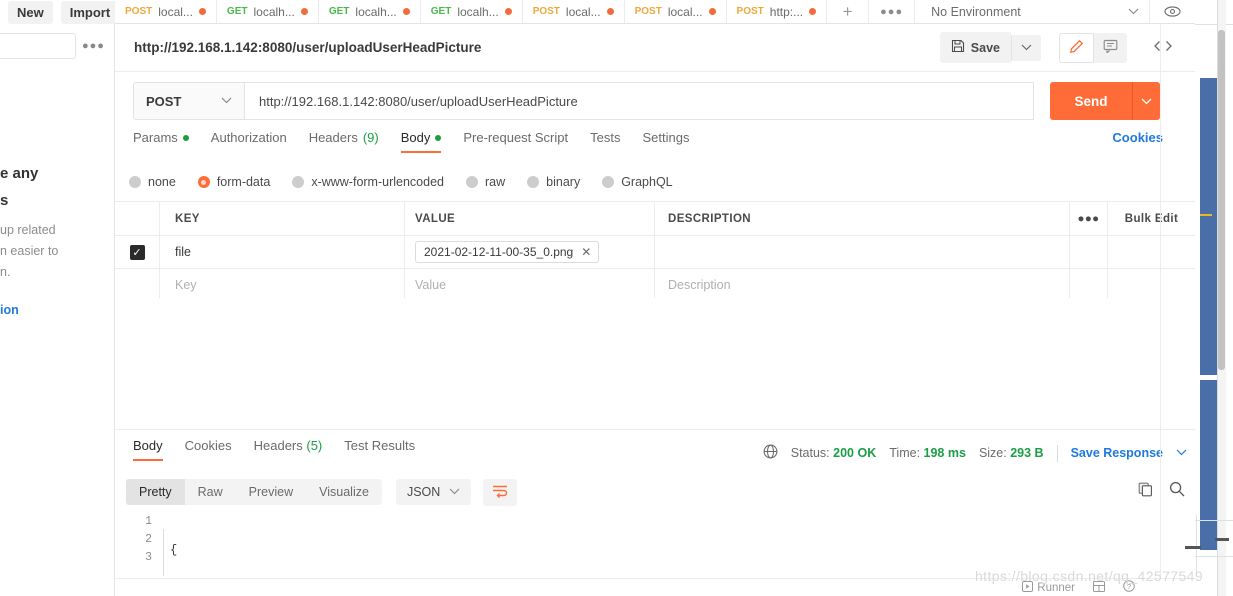 Image resolution: width=1233 pixels, height=596 pixels. What do you see at coordinates (1221, 200) in the screenshot?
I see `bg-scrollbar-thumb` at bounding box center [1221, 200].